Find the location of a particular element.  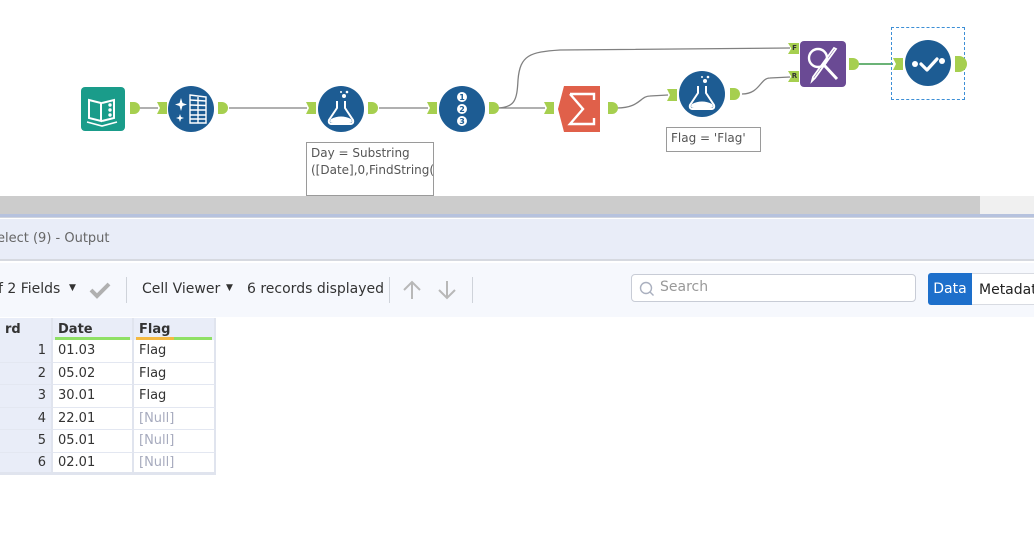

column-header-label: Flag is located at coordinates (155, 329).